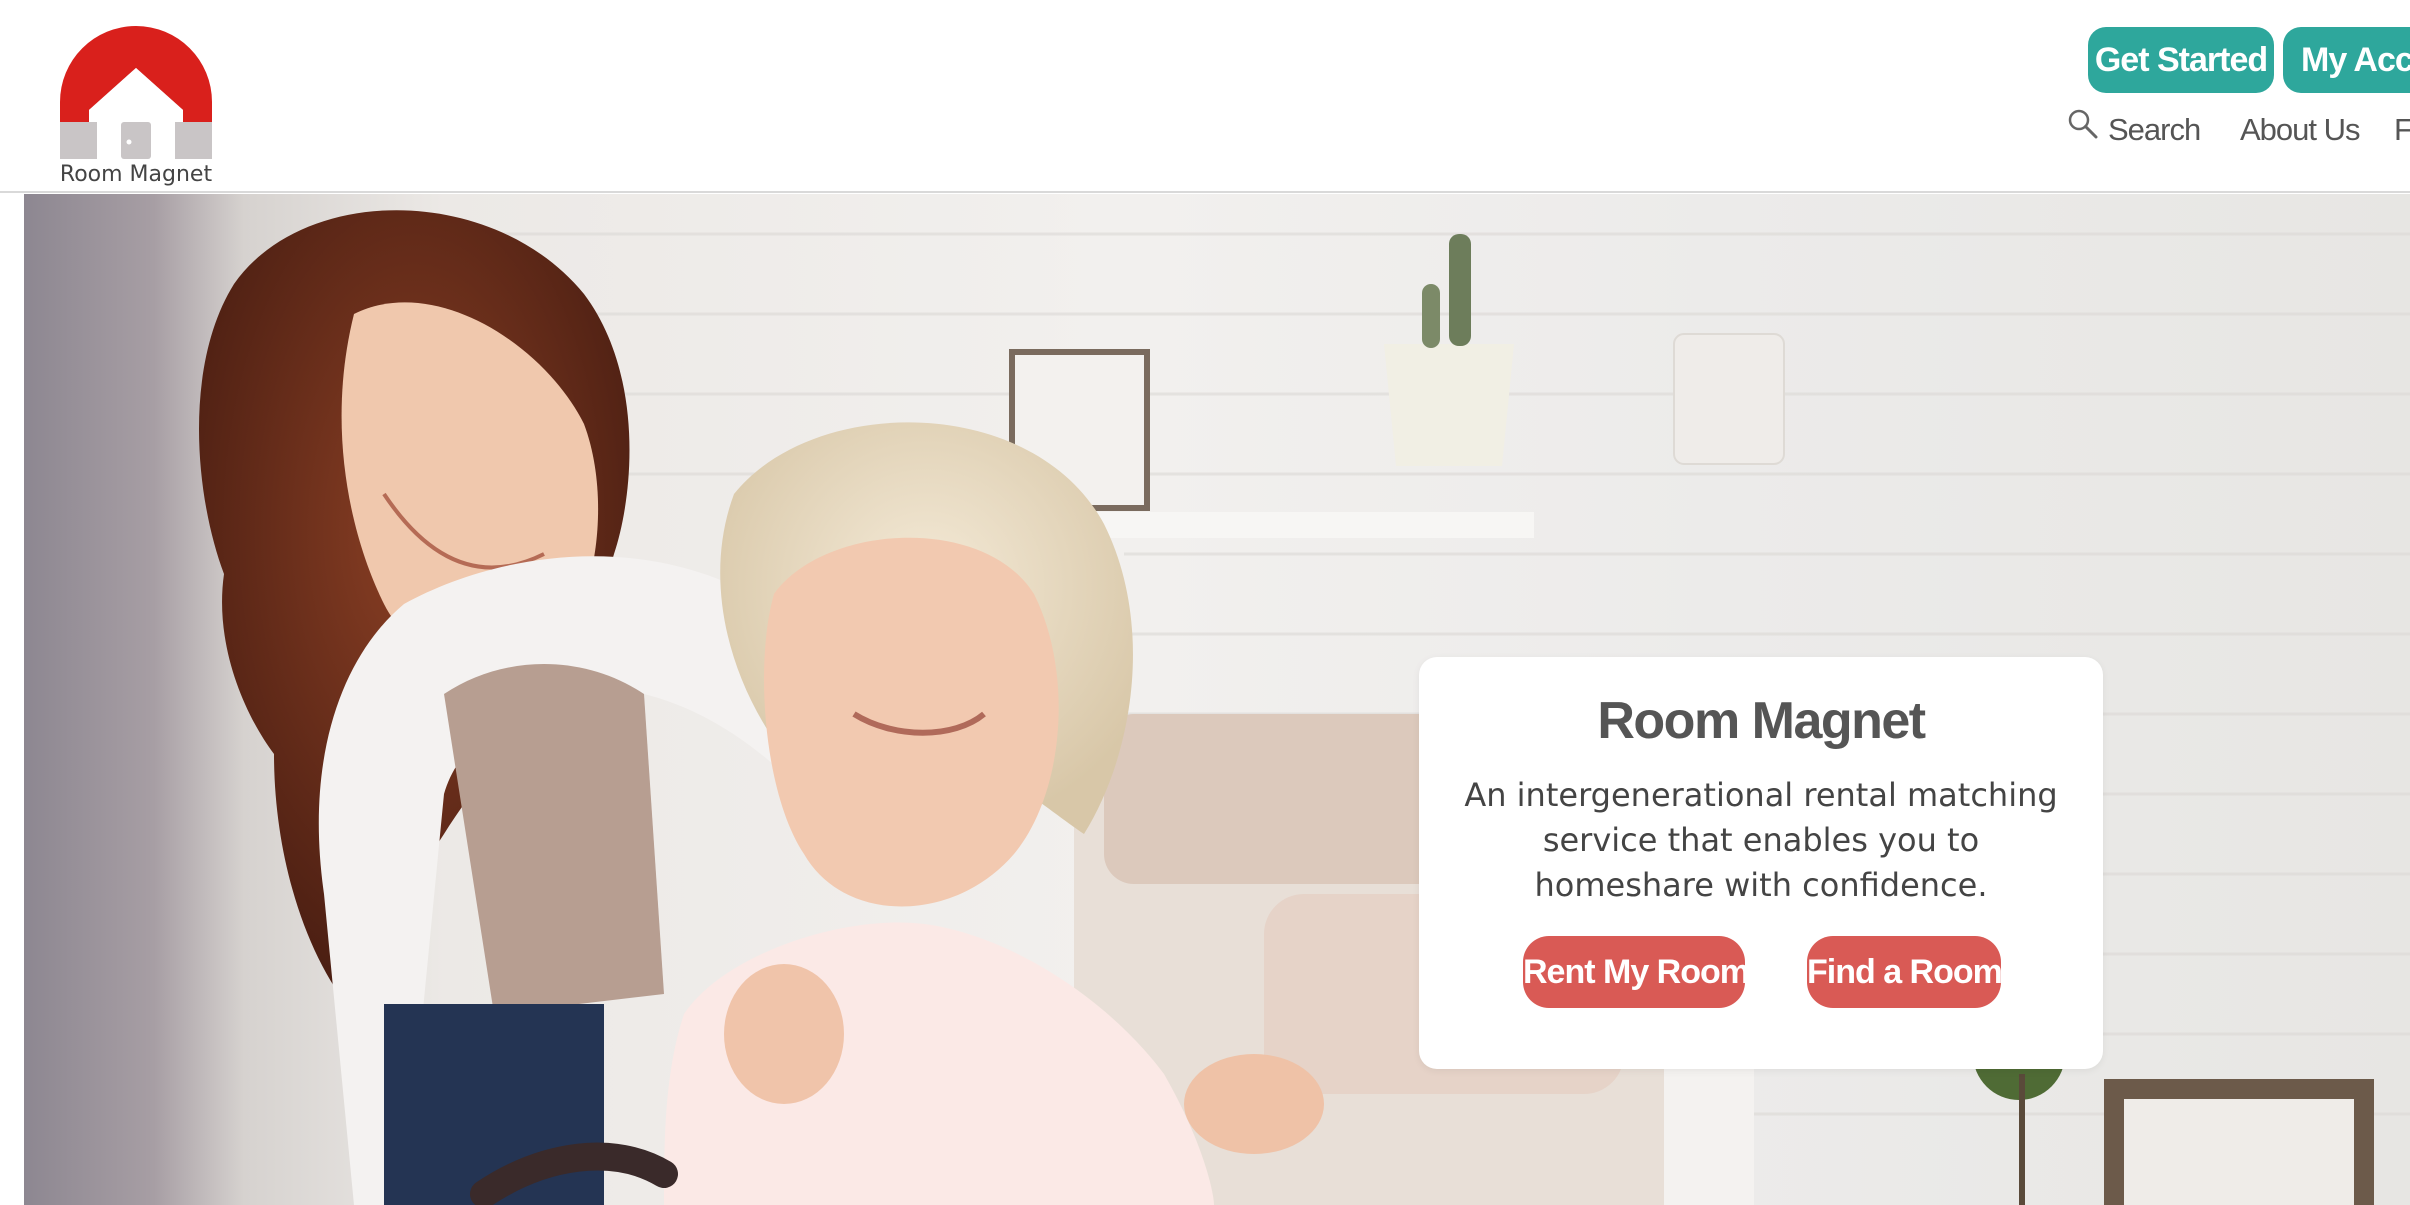 The height and width of the screenshot is (1205, 2410). Describe the element at coordinates (2346, 60) in the screenshot. I see `my-account-button: My Account` at that location.